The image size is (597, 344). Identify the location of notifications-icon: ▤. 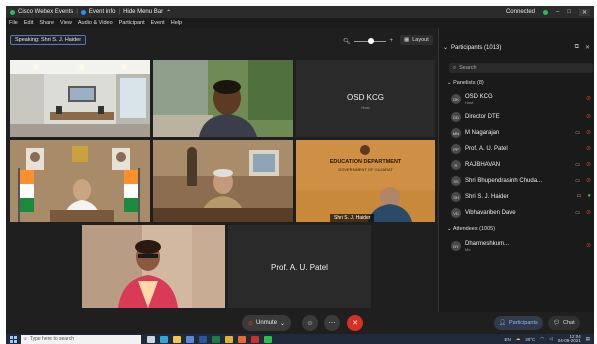
(588, 339).